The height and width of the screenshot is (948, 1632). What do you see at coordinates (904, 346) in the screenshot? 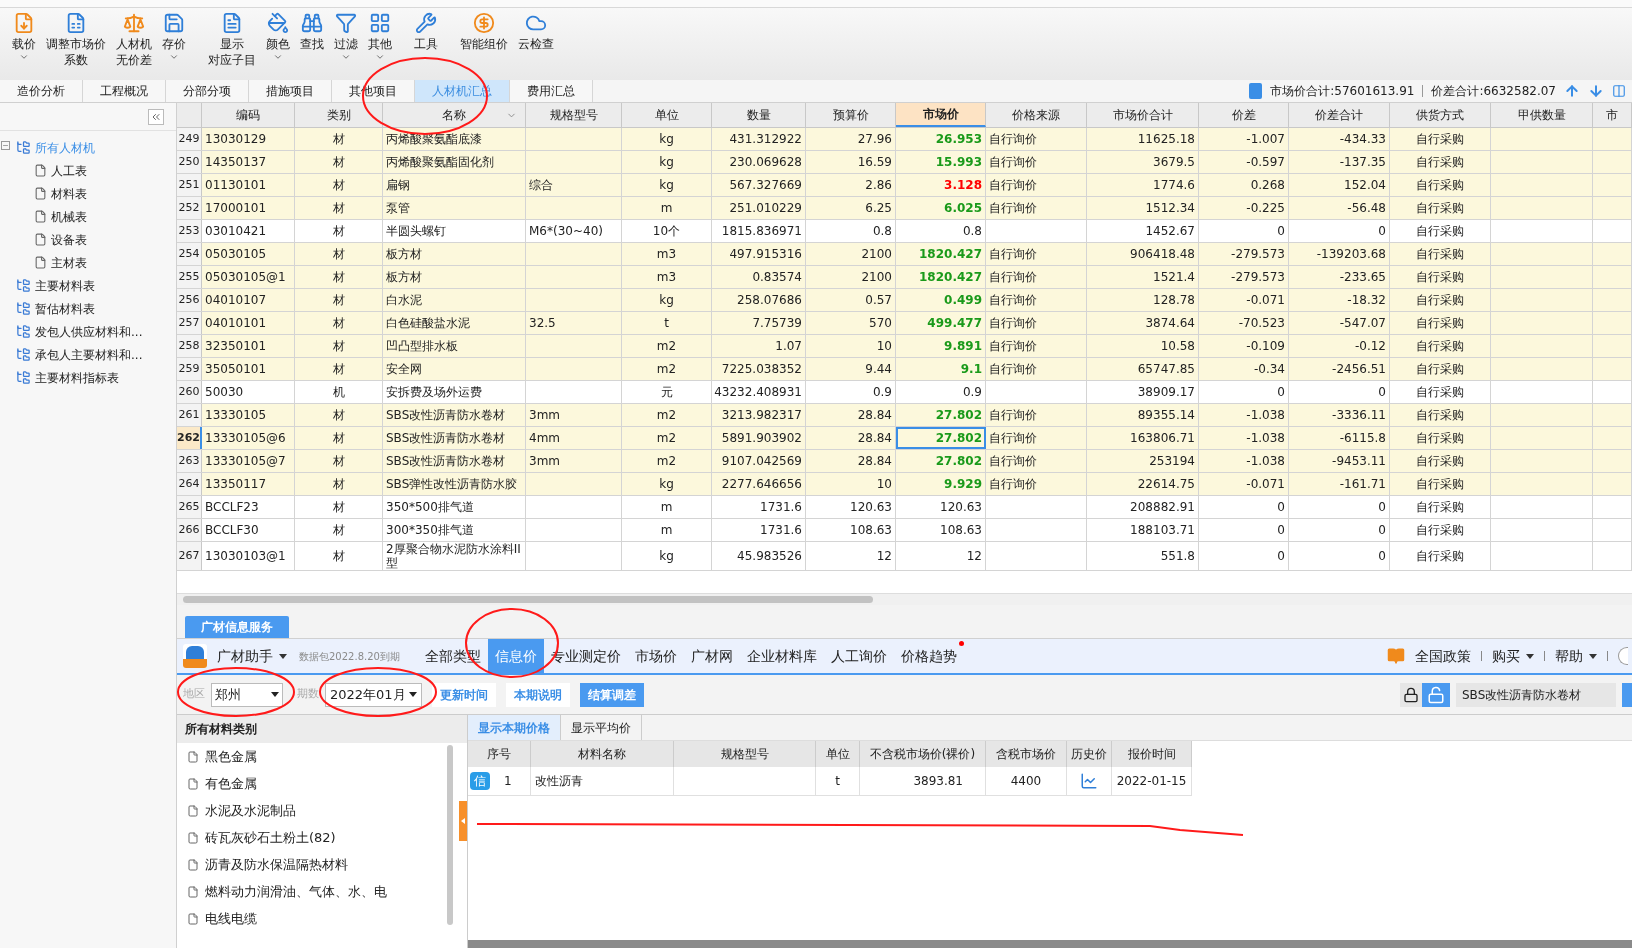
I see `table-row: 258 32350101 材 凹凸型排水板 m2 1.07 10 9.891 自行询价 10.58 -0.109 -0.12 自行采购` at bounding box center [904, 346].